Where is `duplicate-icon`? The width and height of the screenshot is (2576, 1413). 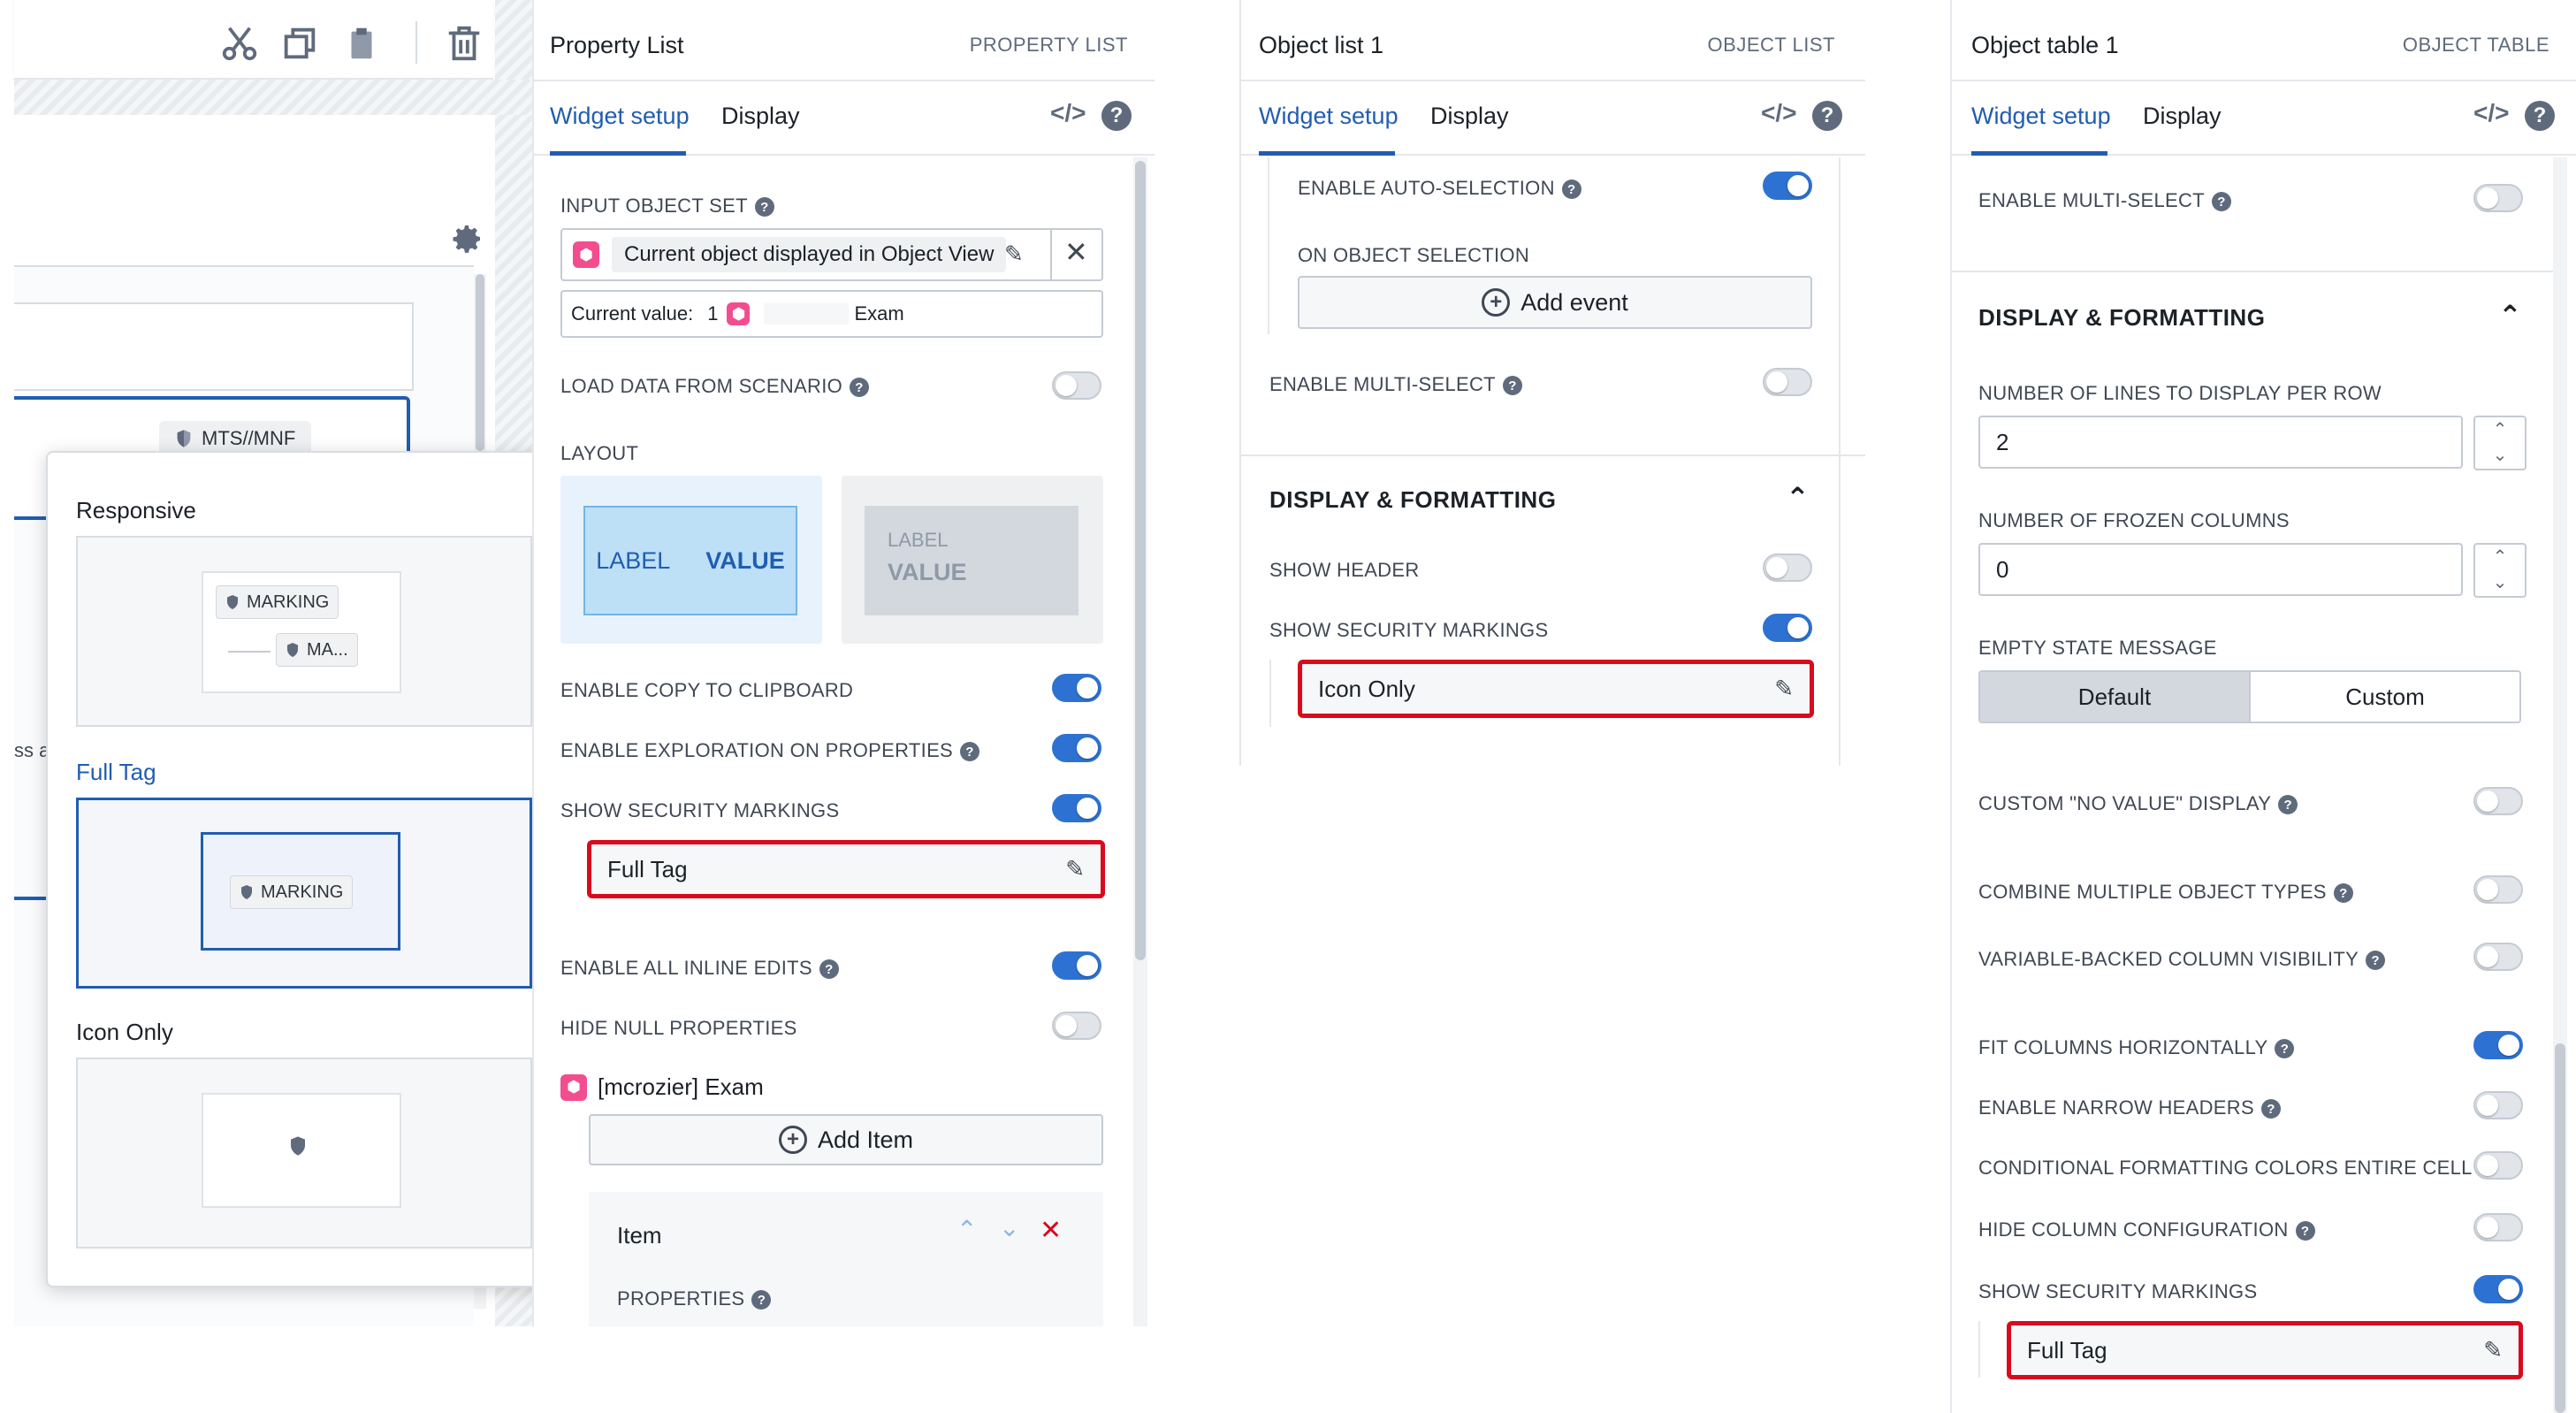
duplicate-icon is located at coordinates (299, 43).